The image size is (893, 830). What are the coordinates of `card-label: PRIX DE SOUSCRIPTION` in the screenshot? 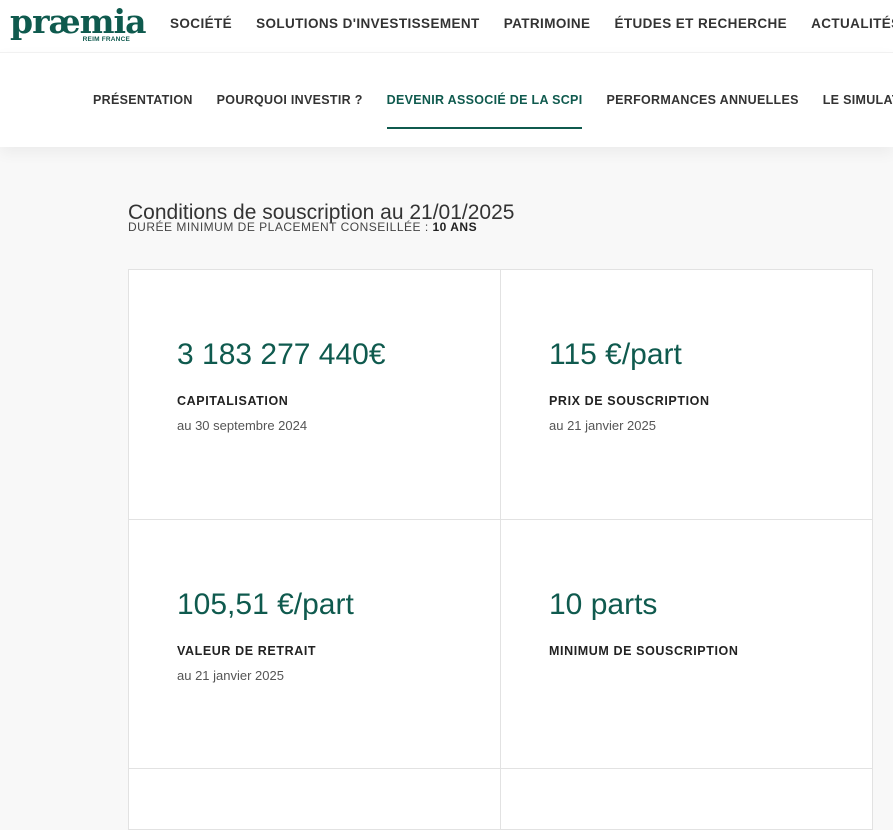 It's located at (629, 401).